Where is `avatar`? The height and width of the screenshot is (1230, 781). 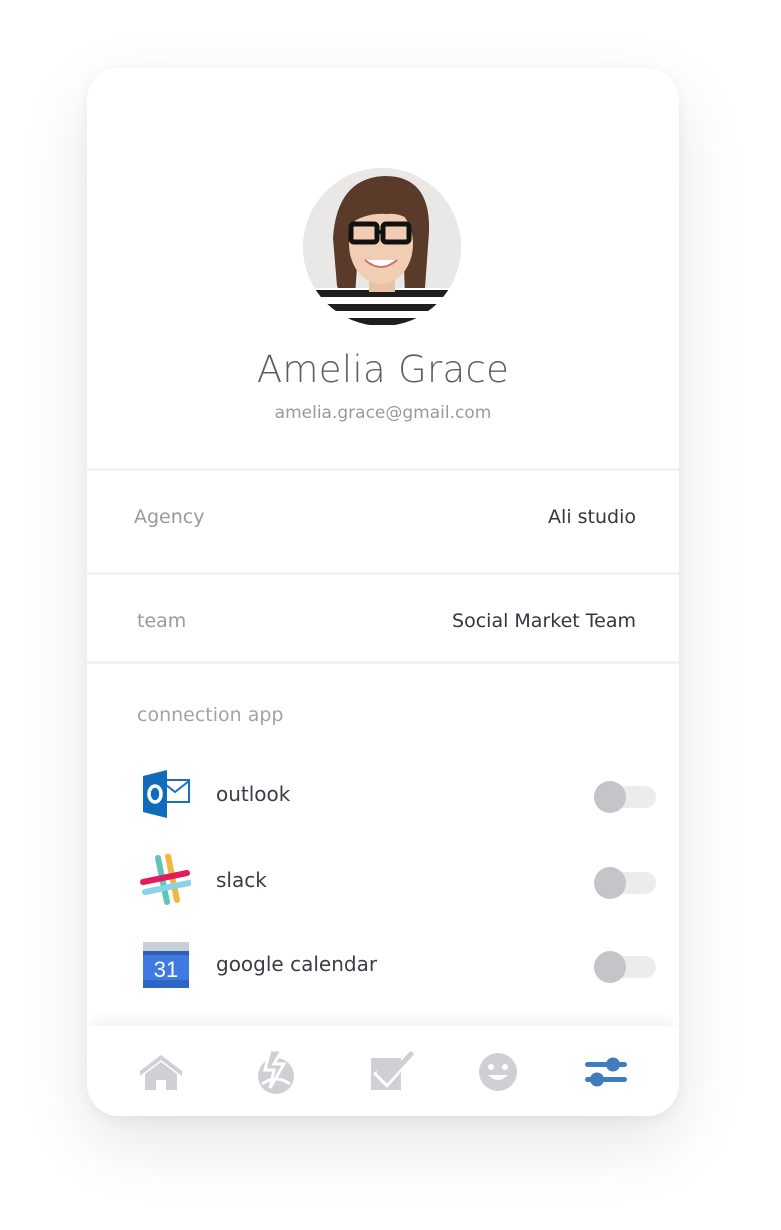
avatar is located at coordinates (382, 247).